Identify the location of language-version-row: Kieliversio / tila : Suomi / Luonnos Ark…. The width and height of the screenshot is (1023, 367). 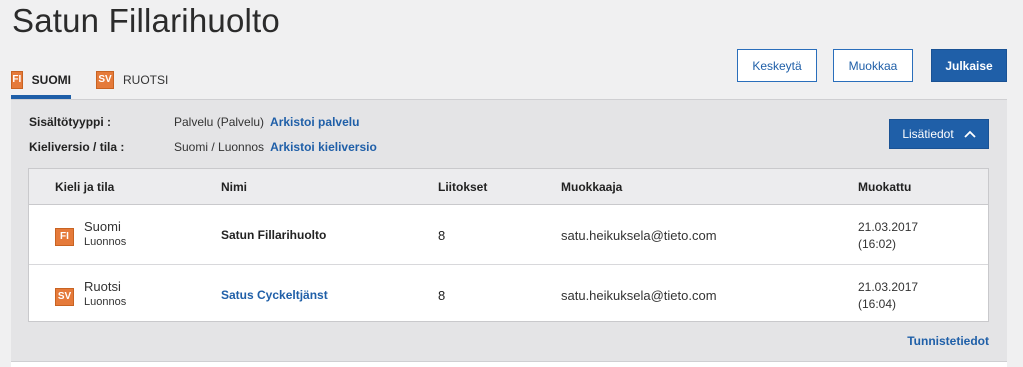
(203, 147).